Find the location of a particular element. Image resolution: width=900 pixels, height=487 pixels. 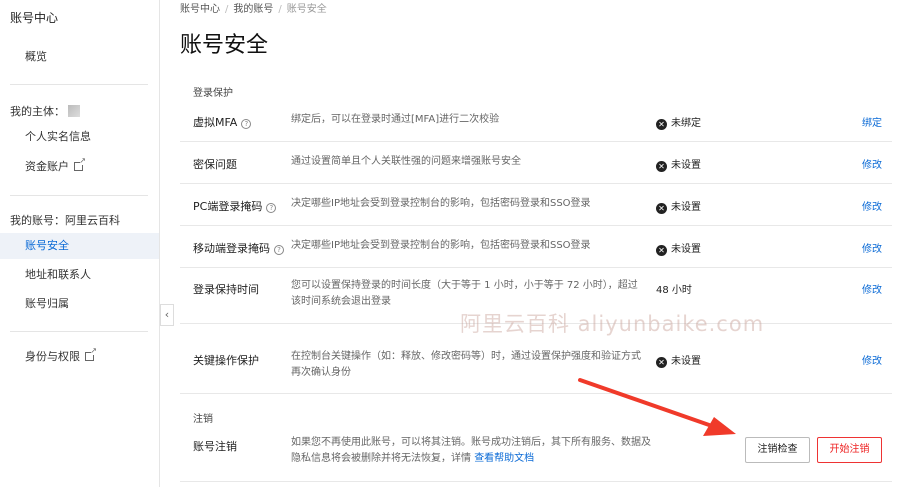

section-label-cancellation: 注销 is located at coordinates (203, 419).